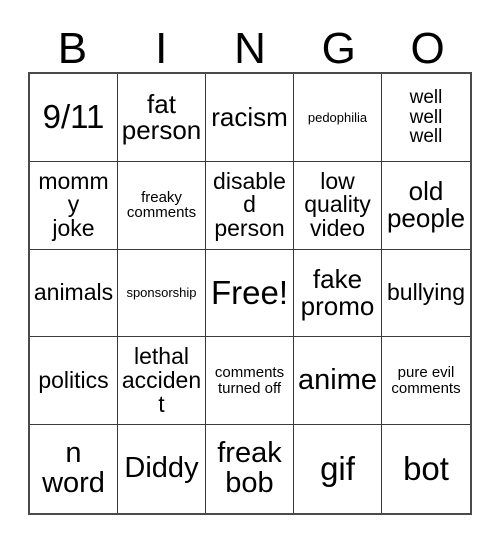  I want to click on bingo-cell-b4: politics, so click(74, 381).